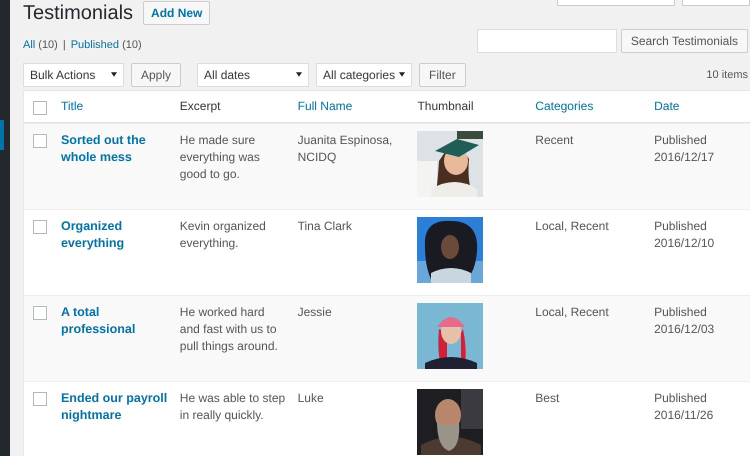 The height and width of the screenshot is (456, 750). Describe the element at coordinates (684, 41) in the screenshot. I see `search-button: Search Testimonials` at that location.